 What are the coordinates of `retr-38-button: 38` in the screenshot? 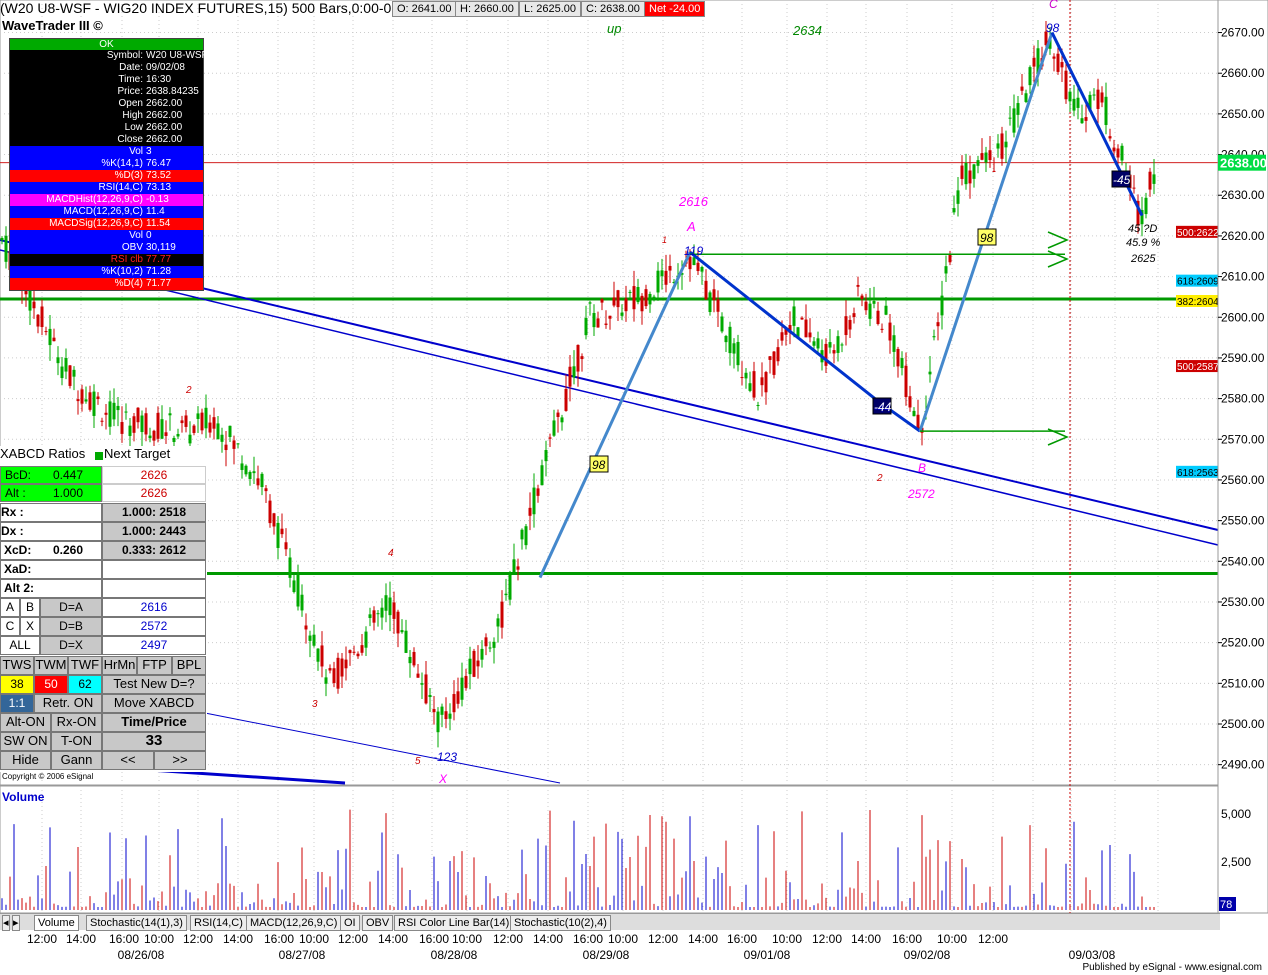 It's located at (17, 684).